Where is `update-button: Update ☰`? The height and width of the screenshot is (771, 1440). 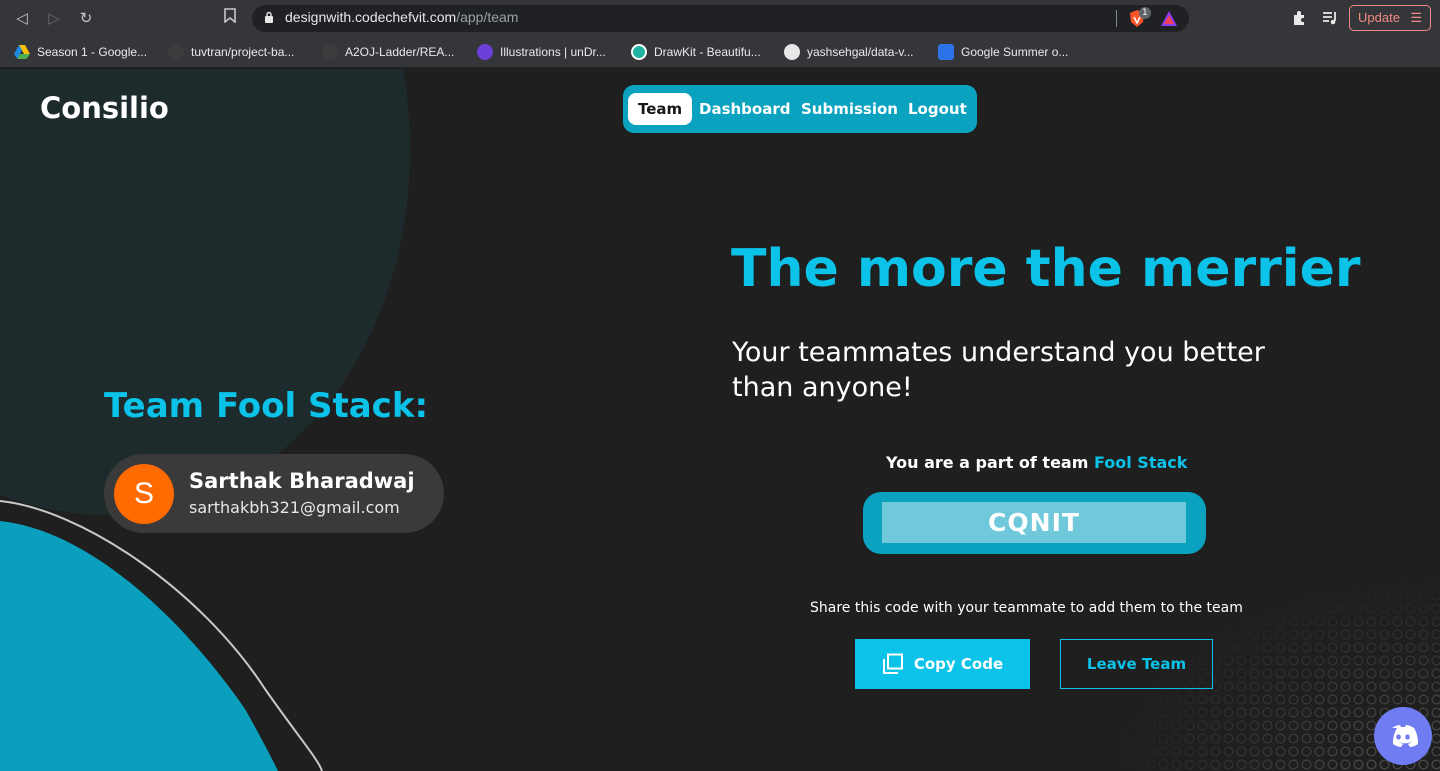 update-button: Update ☰ is located at coordinates (1390, 18).